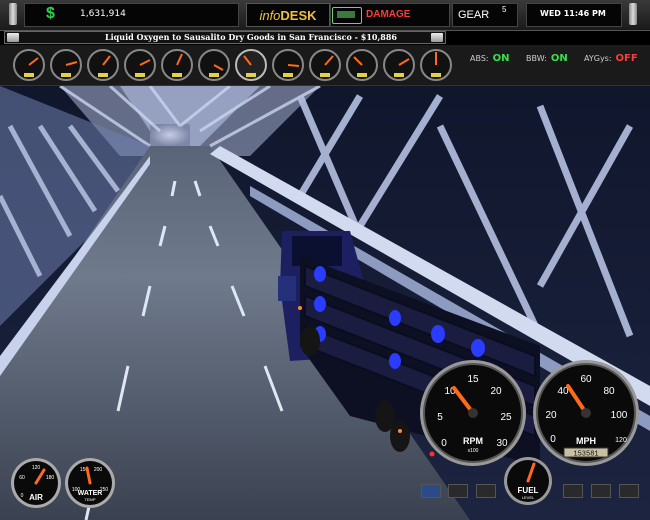 This screenshot has height=520, width=650. Describe the element at coordinates (598, 58) in the screenshot. I see `aygys-label: AYGys:` at that location.